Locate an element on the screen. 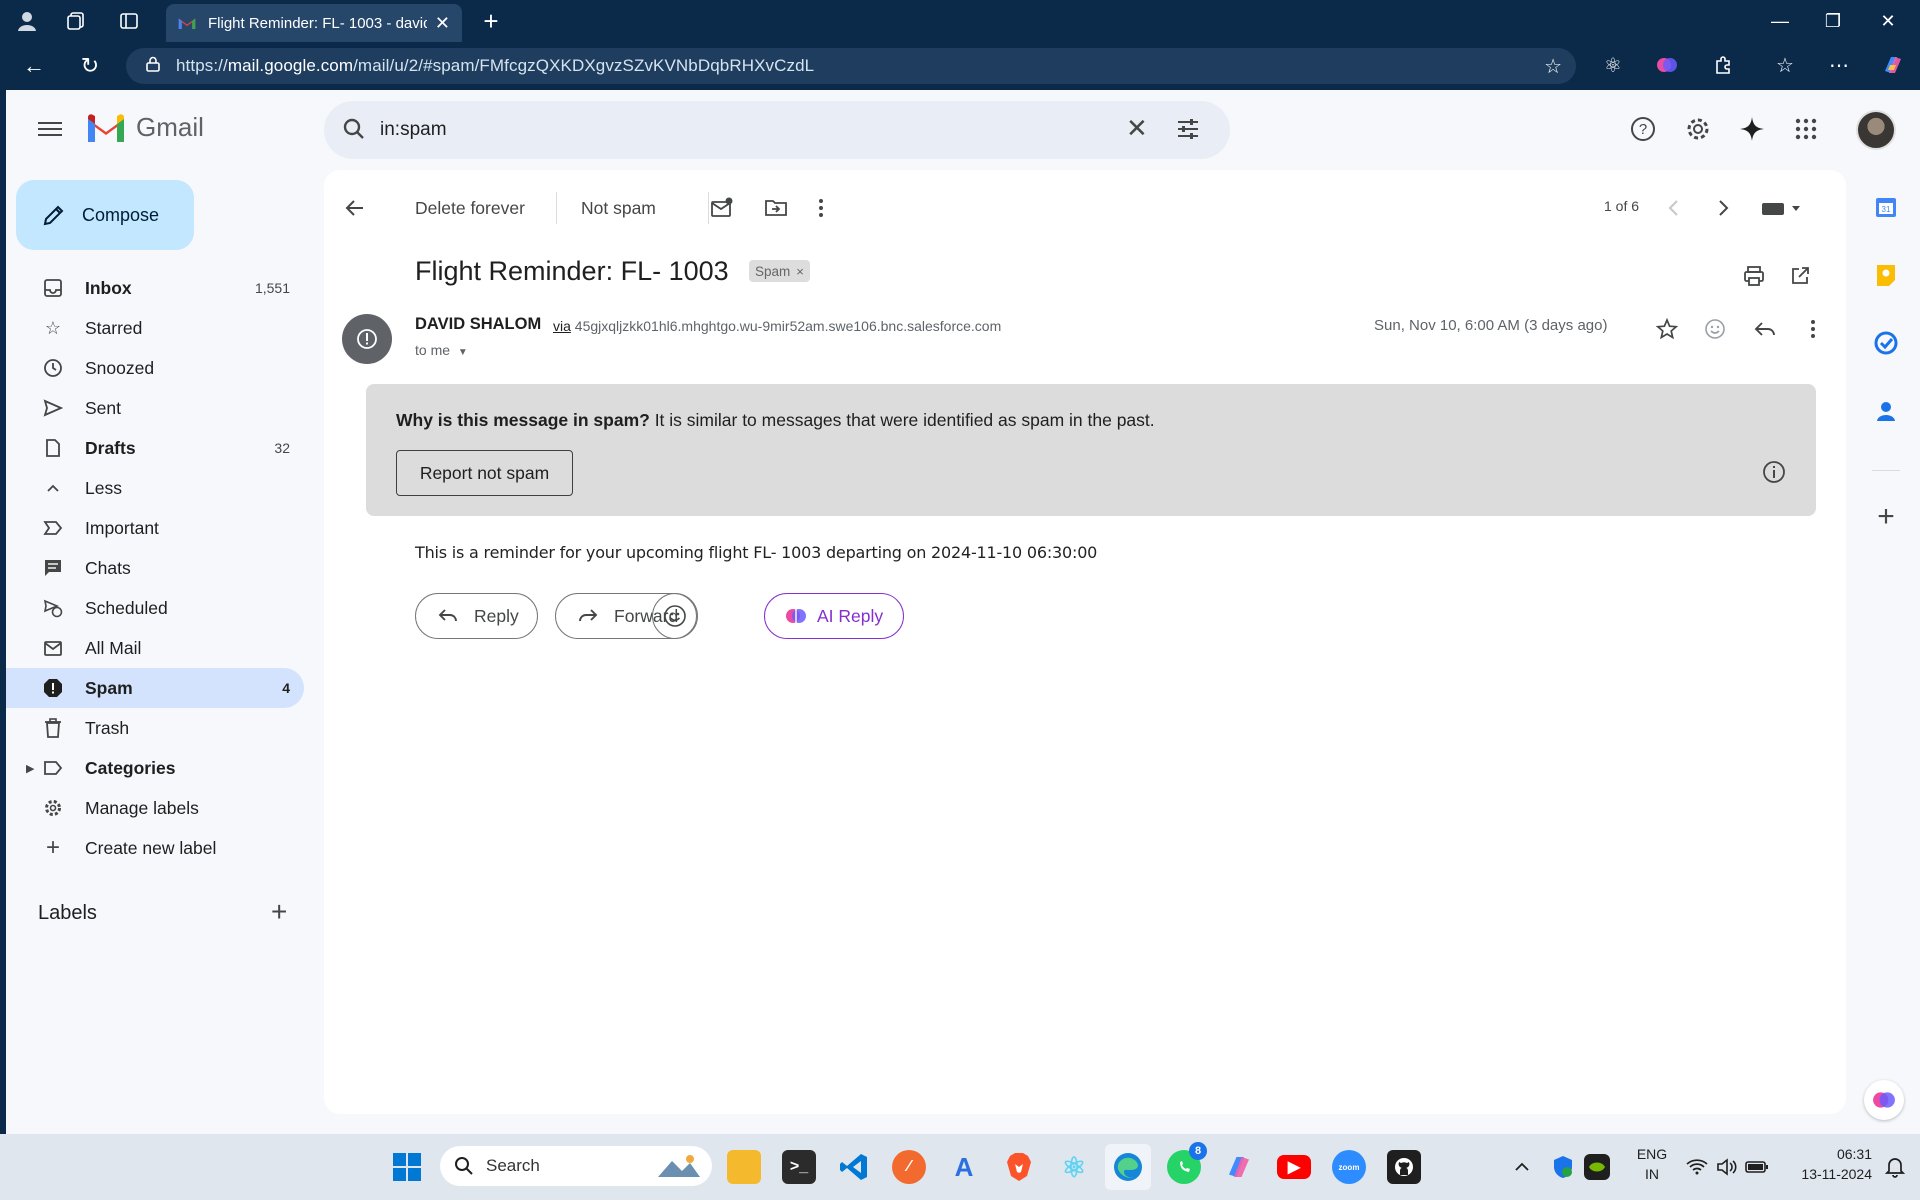 The image size is (1920, 1200). not-spam-button: Not spam is located at coordinates (618, 208).